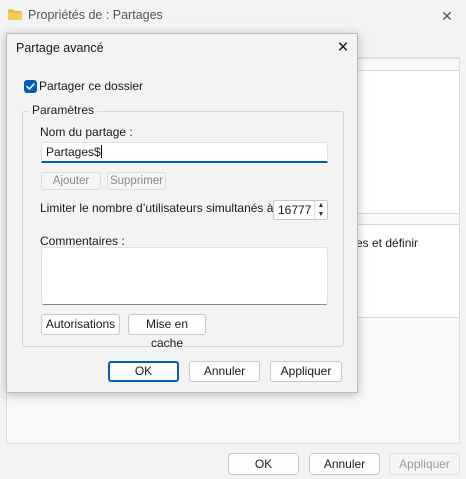  What do you see at coordinates (73, 152) in the screenshot?
I see `share-name-value: Partages$` at bounding box center [73, 152].